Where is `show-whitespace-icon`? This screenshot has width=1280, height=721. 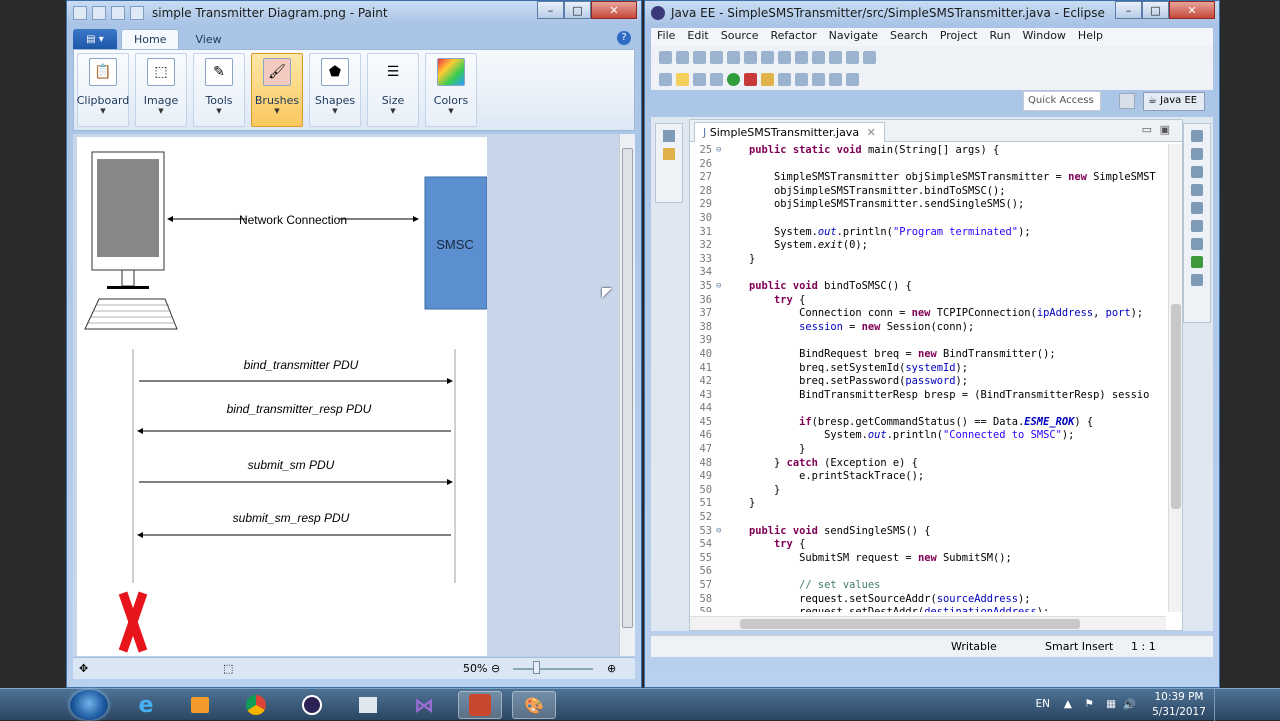
show-whitespace-icon is located at coordinates (699, 79).